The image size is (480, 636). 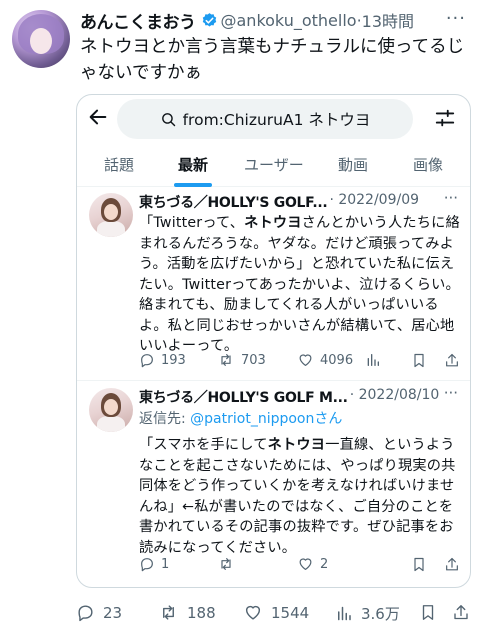 I want to click on tab-images: 画像, so click(x=428, y=164).